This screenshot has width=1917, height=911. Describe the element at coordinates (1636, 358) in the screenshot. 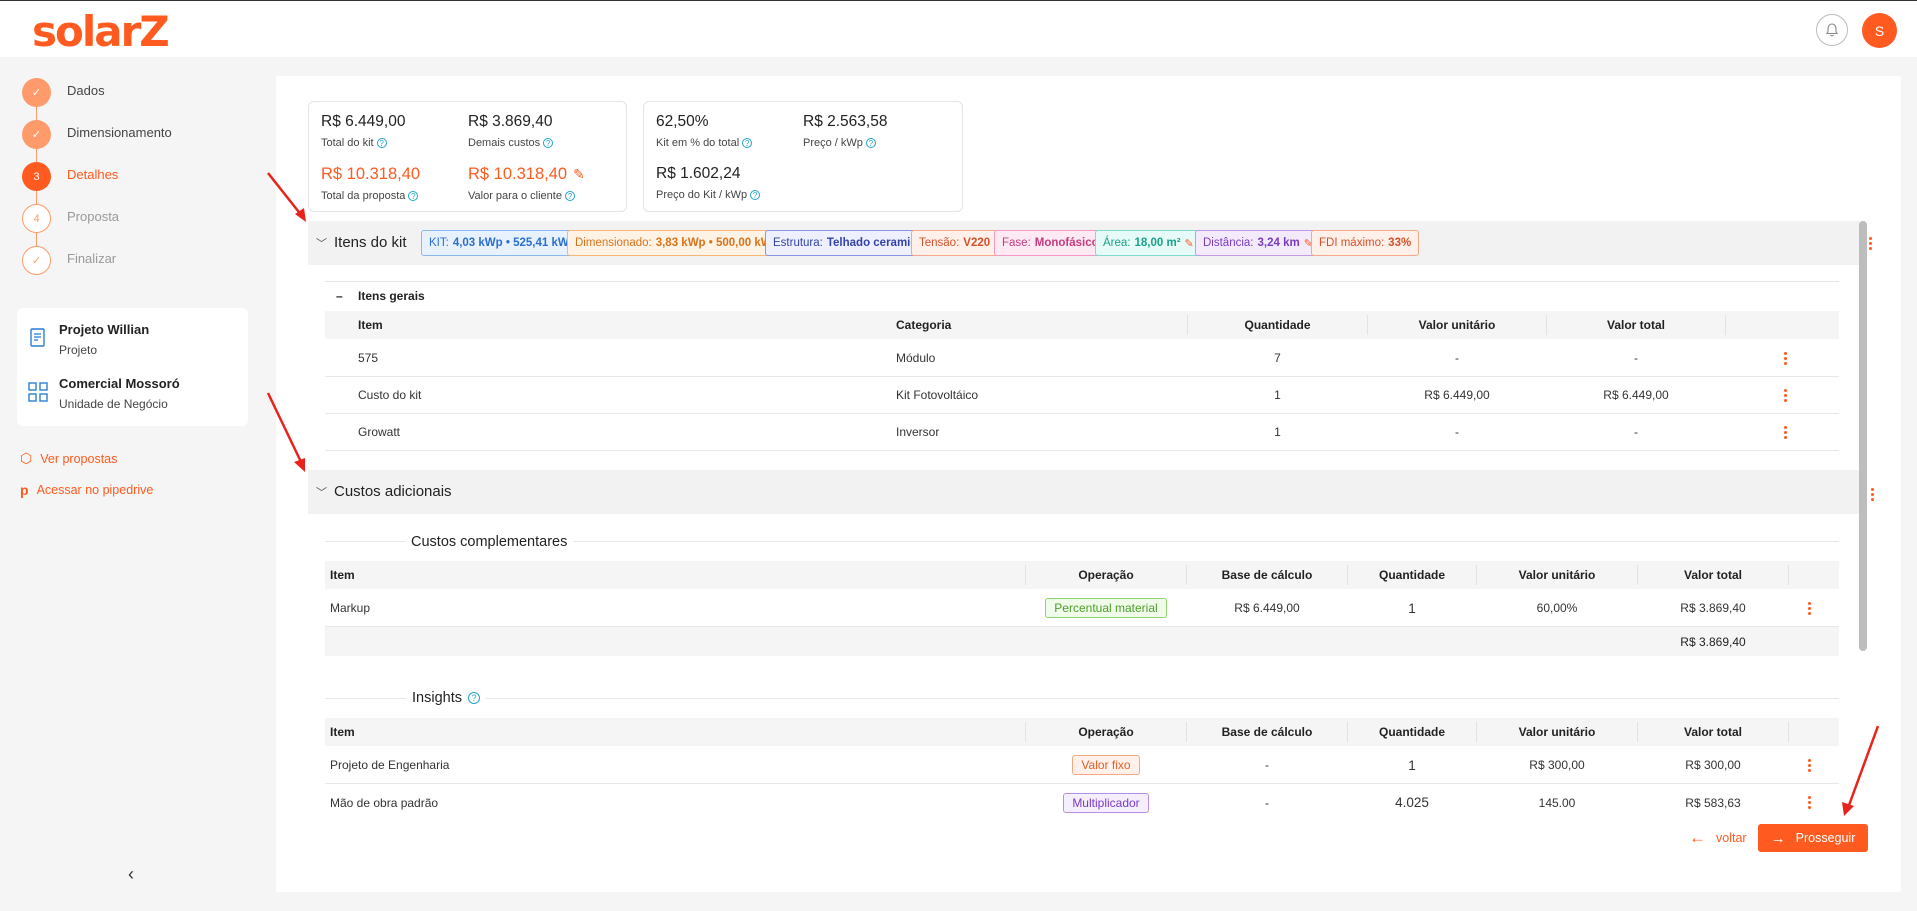

I see `row-total-value: -` at that location.